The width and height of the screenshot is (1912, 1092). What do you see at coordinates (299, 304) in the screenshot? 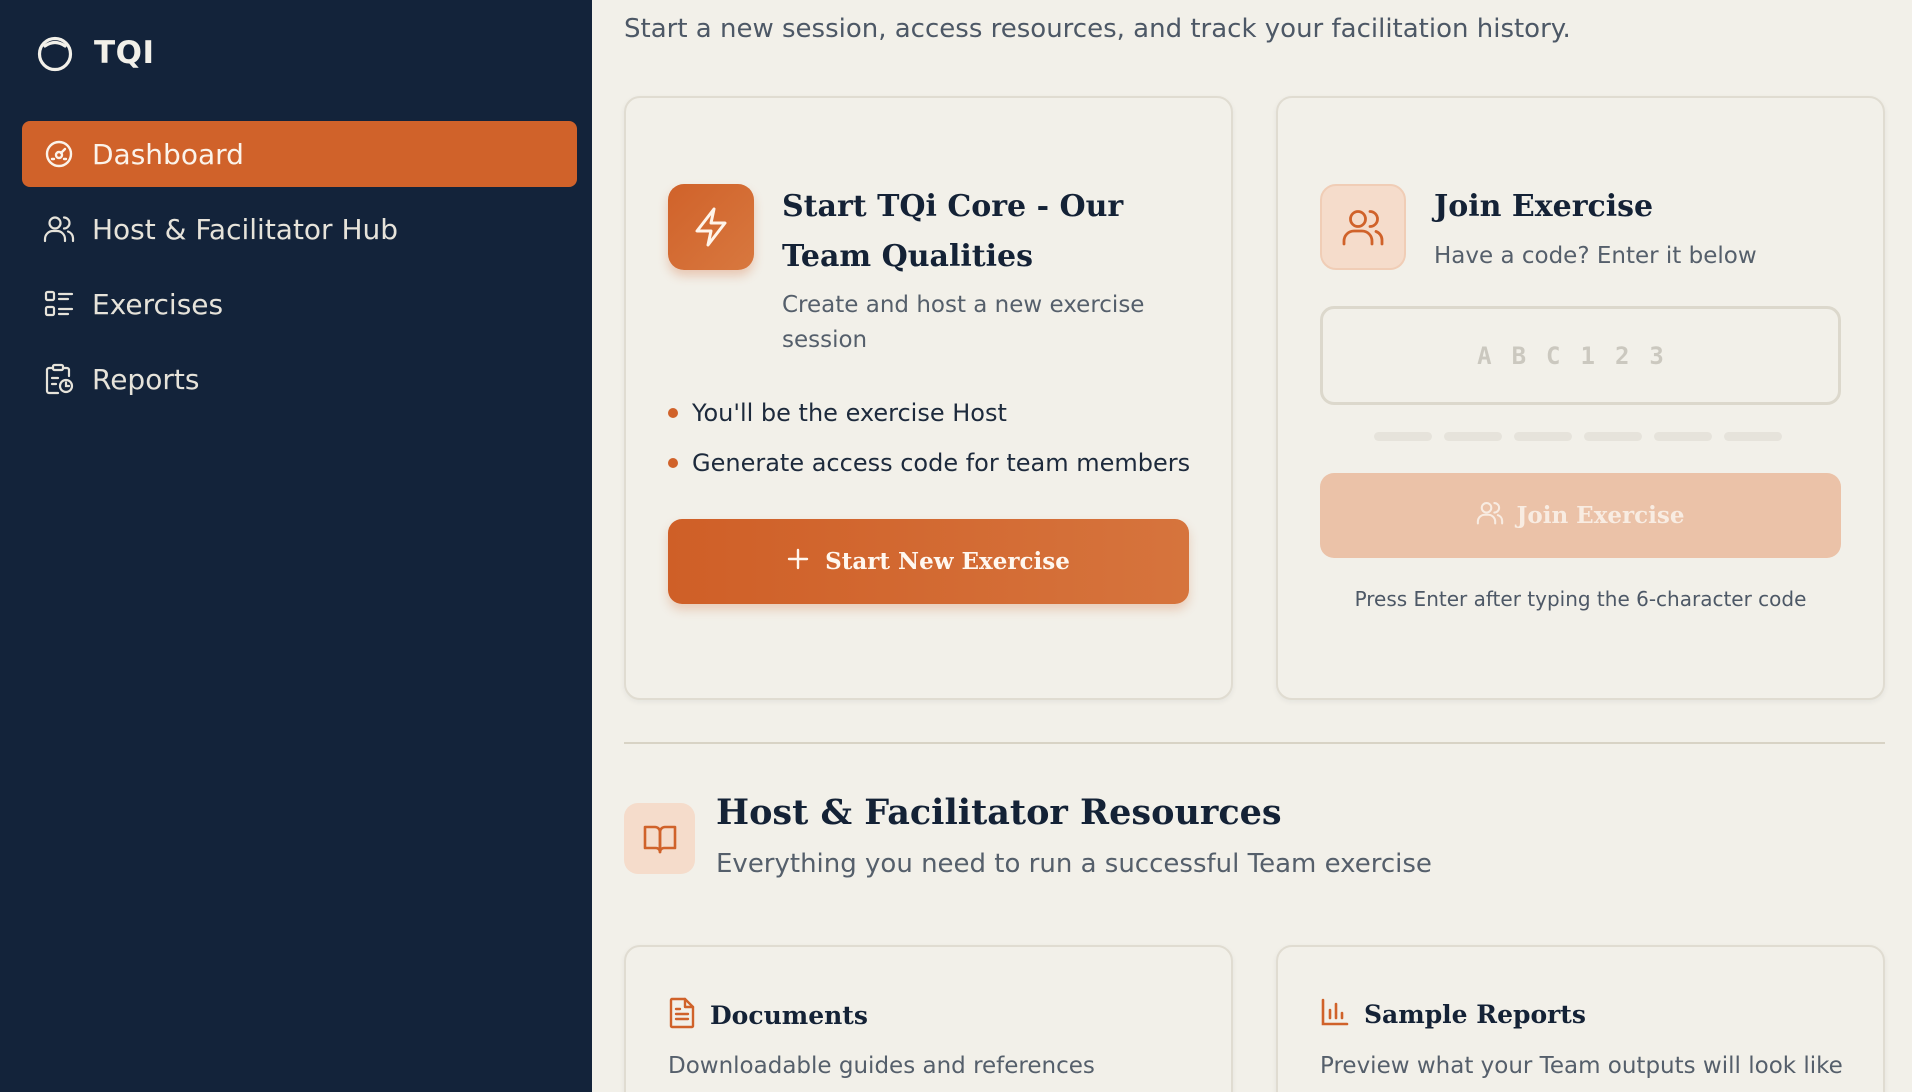
I see `sidebar-item-exercises: Exercises` at bounding box center [299, 304].